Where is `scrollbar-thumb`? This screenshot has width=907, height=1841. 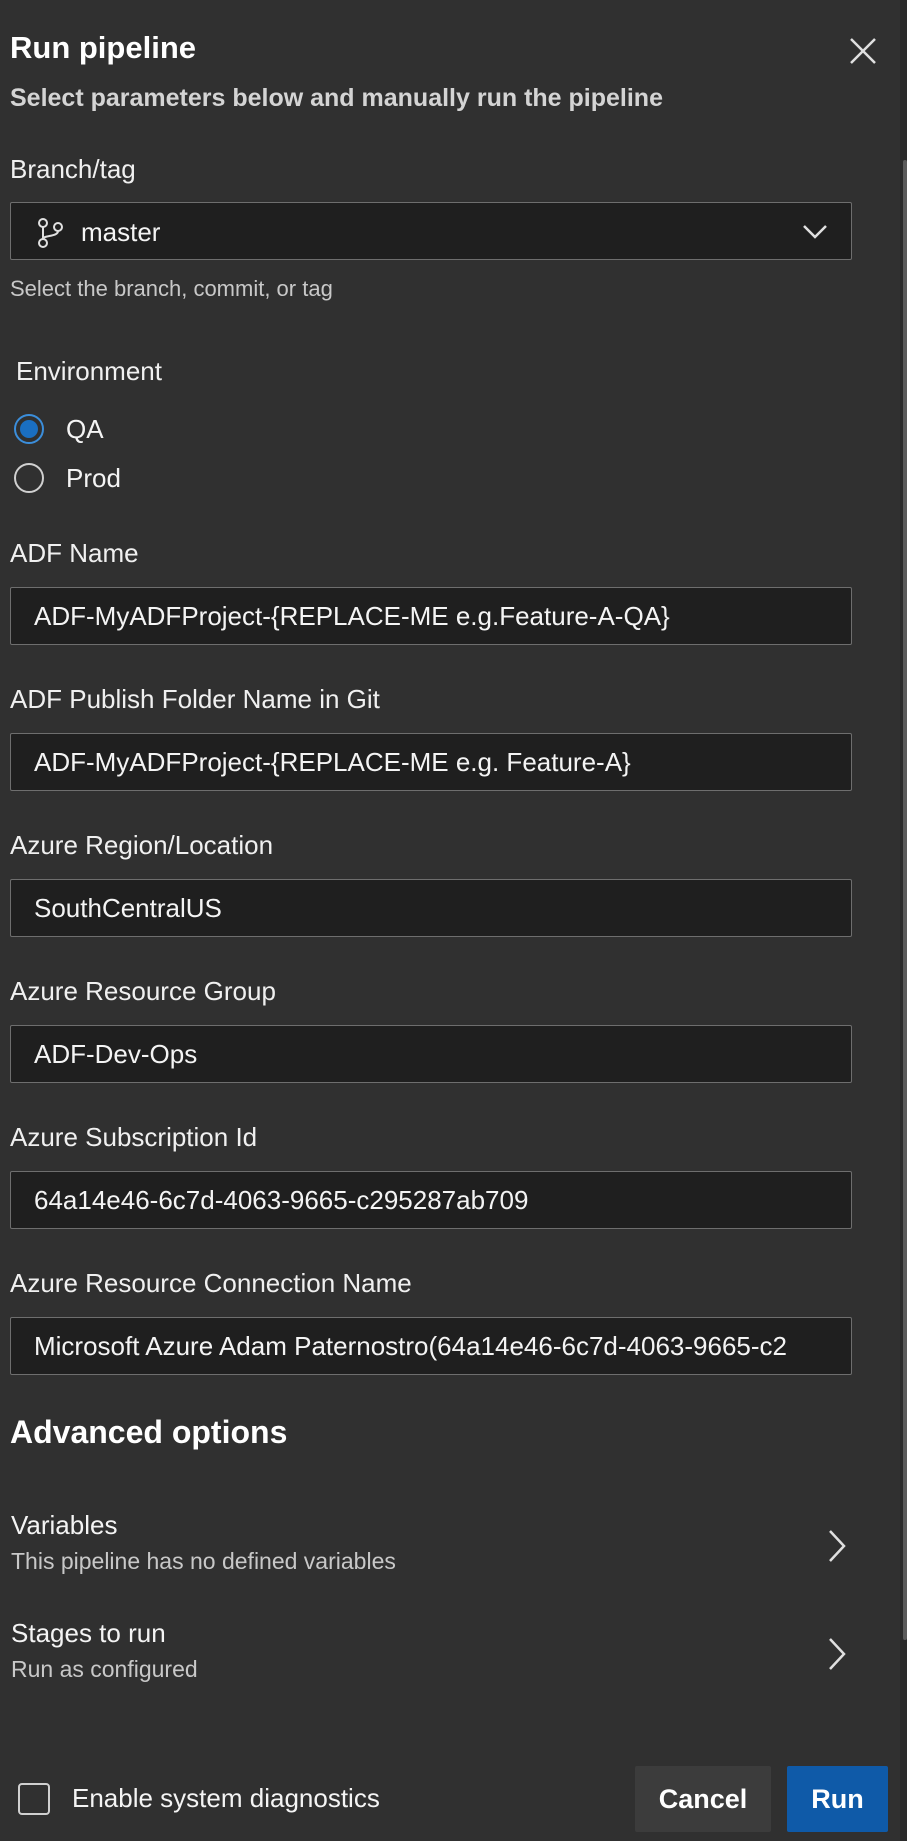
scrollbar-thumb is located at coordinates (905, 900).